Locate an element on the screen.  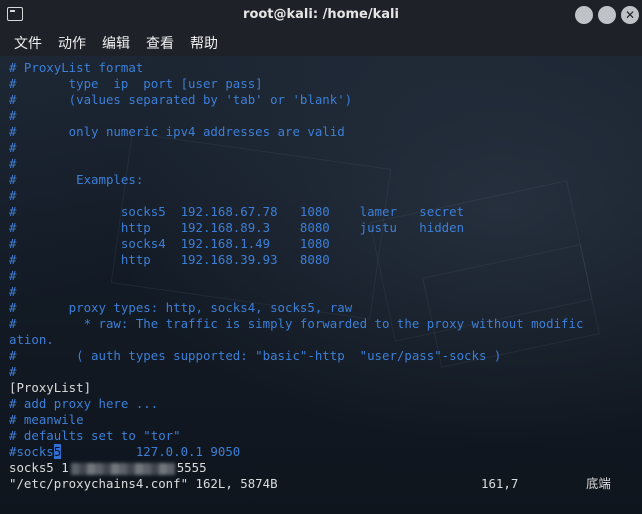
editor-line: # only numeric ipv4 addresses are valid is located at coordinates (177, 131).